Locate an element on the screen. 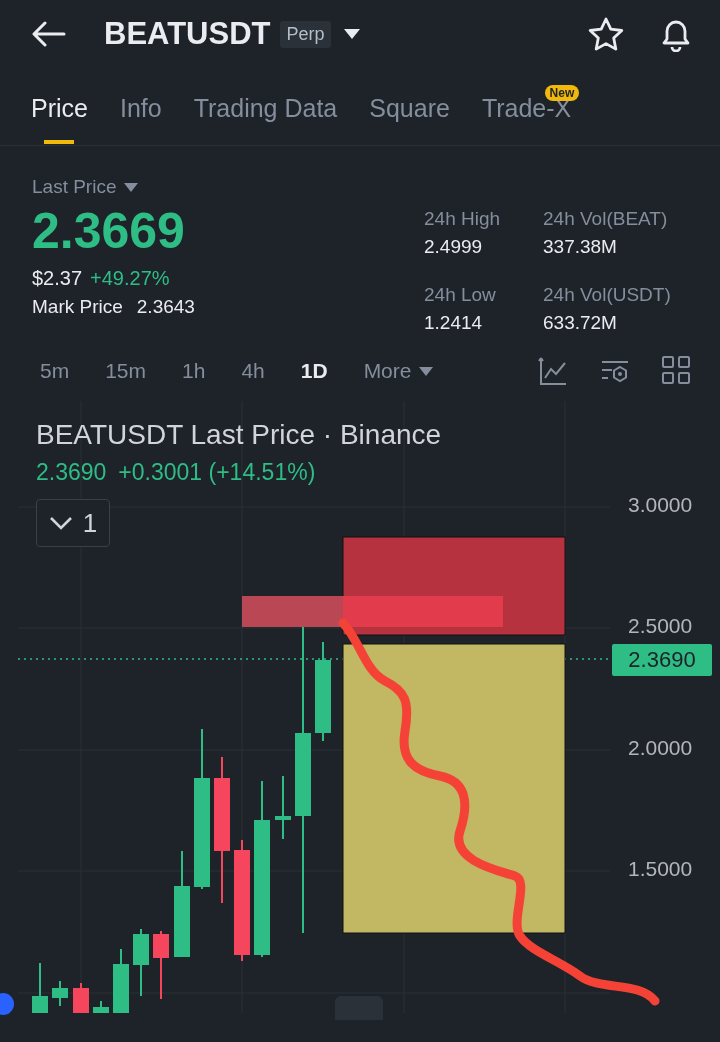  stat-label: 24h High is located at coordinates (463, 219).